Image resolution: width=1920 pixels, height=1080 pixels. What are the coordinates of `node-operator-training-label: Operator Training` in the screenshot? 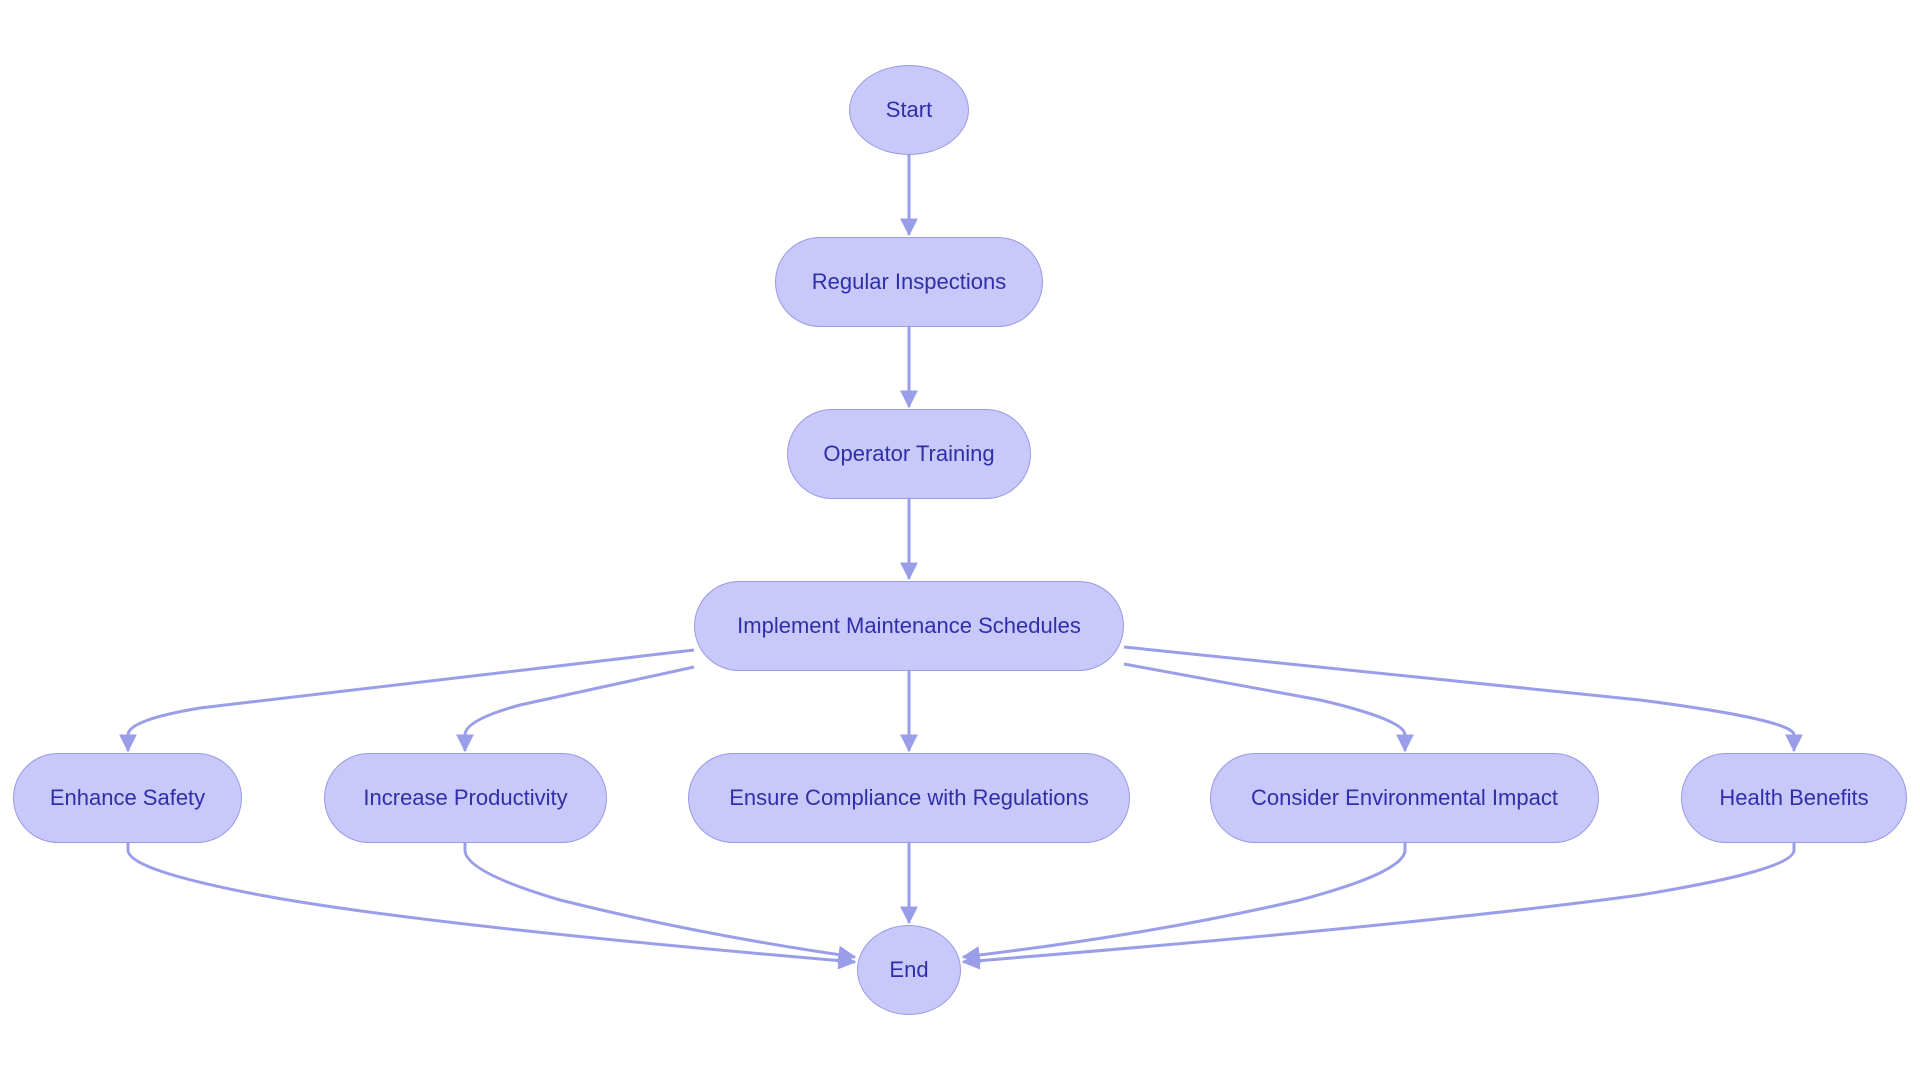 It's located at (909, 453).